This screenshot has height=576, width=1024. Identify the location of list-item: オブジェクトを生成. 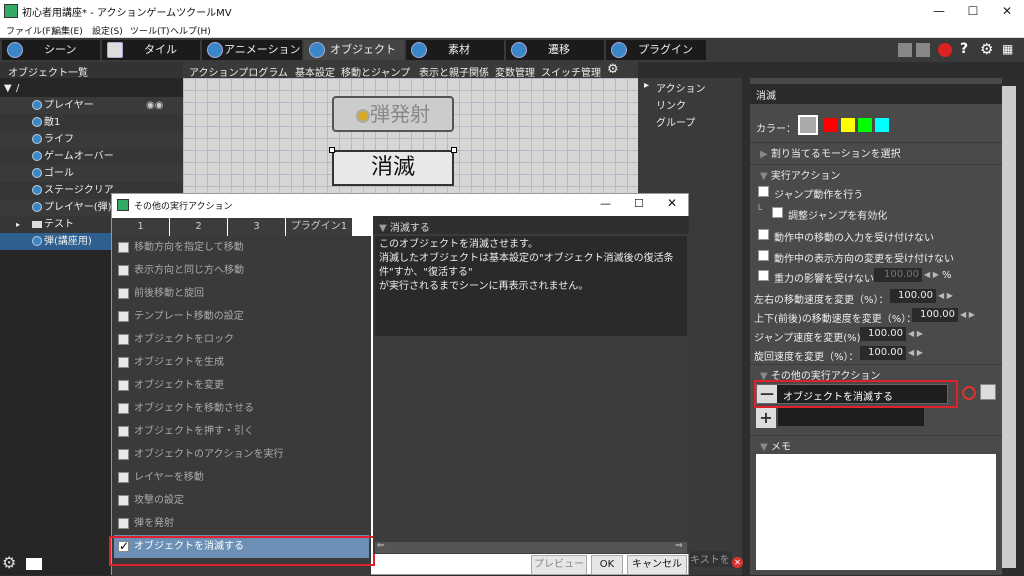
(241, 362).